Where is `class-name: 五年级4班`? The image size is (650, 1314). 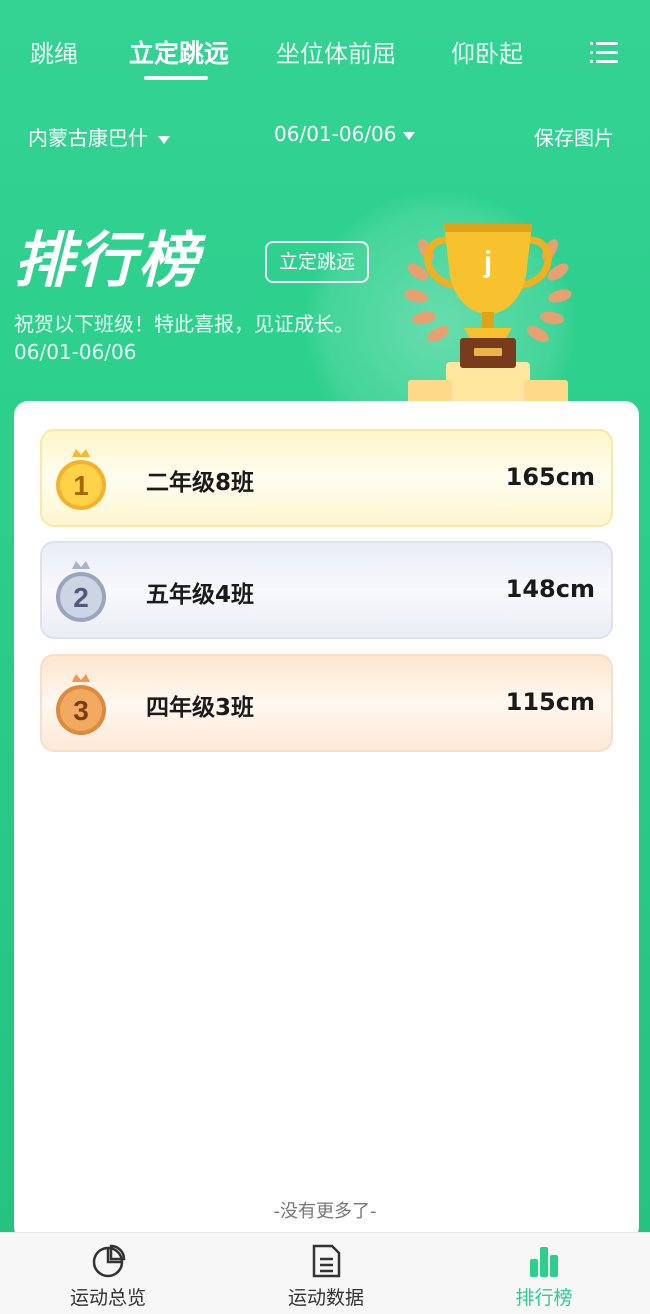 class-name: 五年级4班 is located at coordinates (200, 595).